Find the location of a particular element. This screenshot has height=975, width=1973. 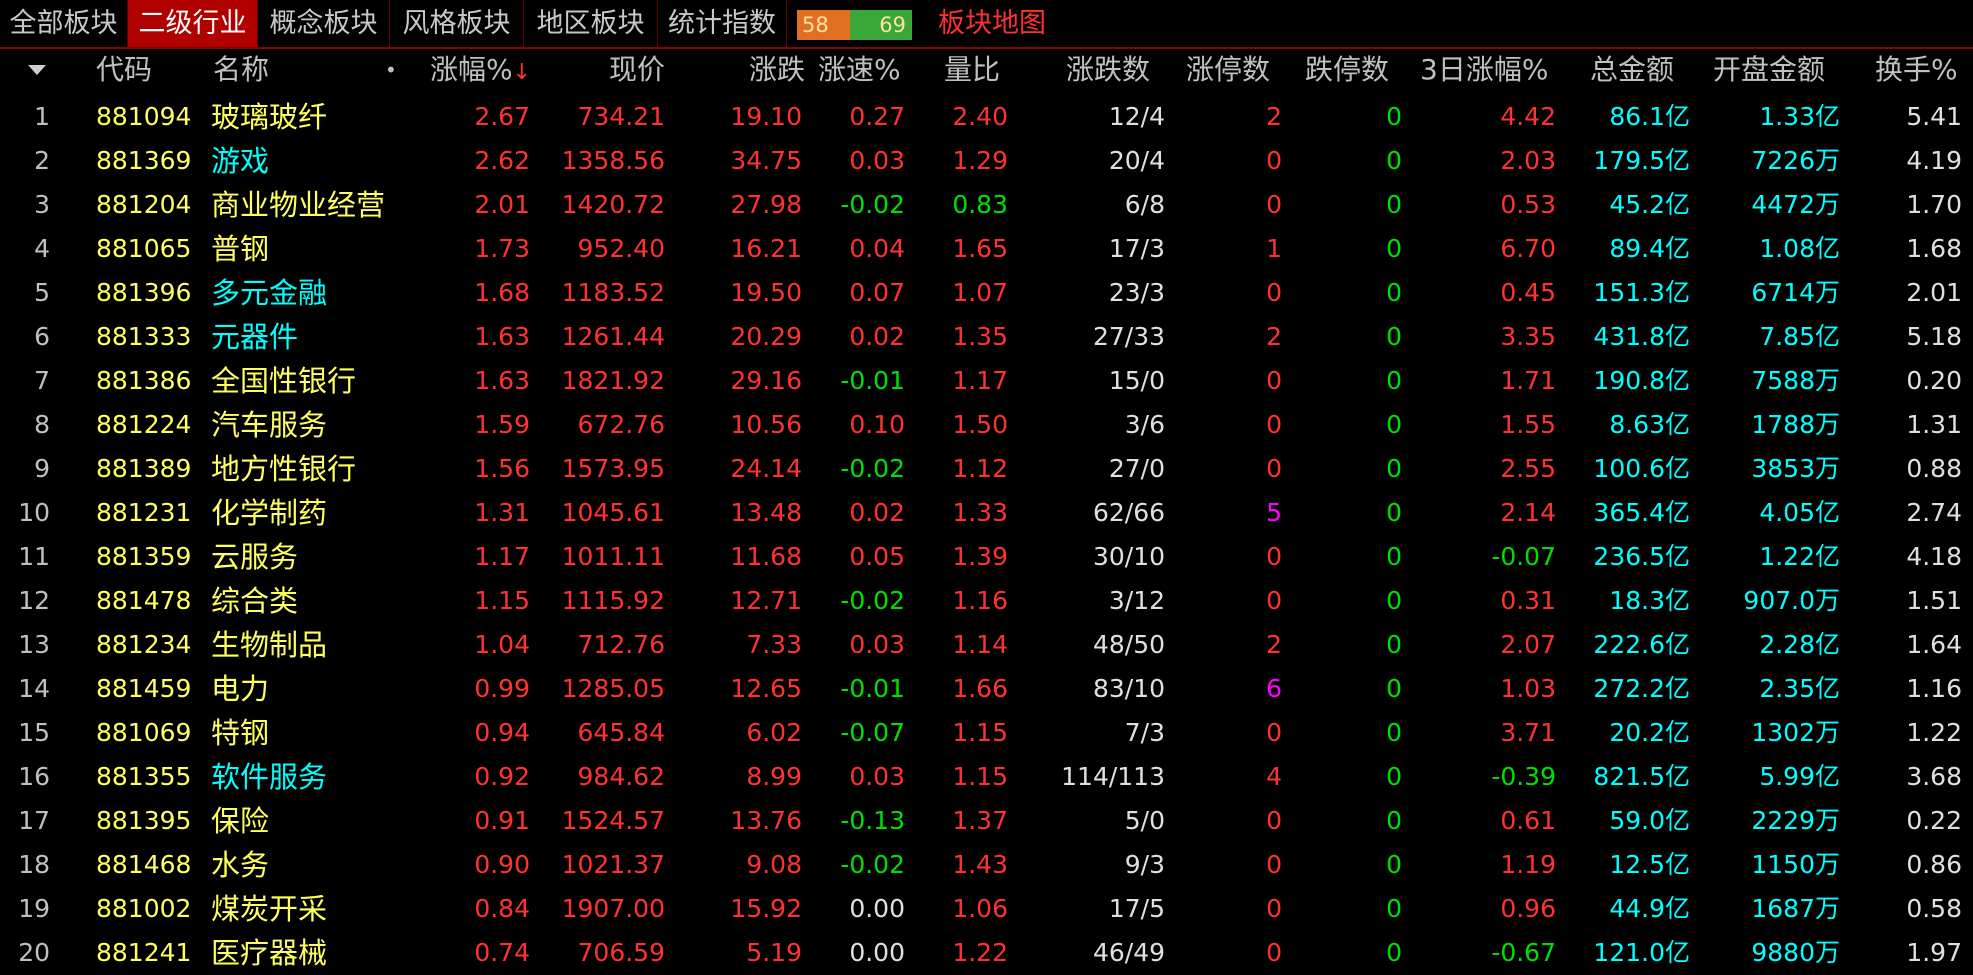

row-index: 10 is located at coordinates (34, 512).